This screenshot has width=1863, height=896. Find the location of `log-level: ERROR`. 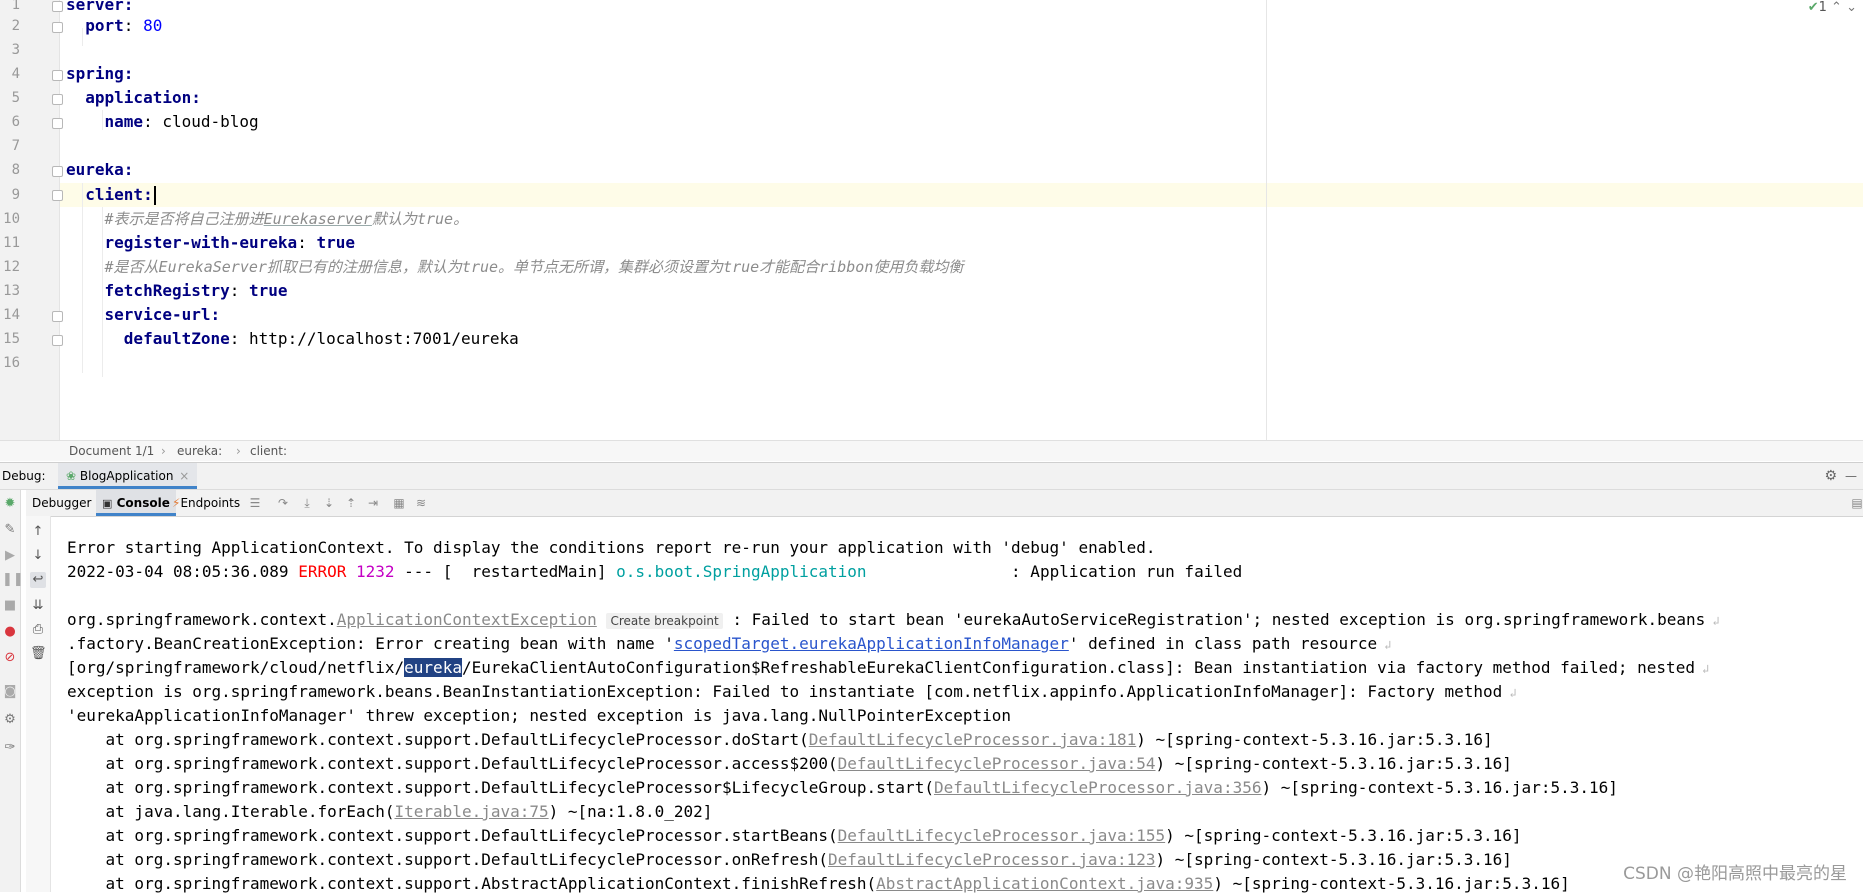

log-level: ERROR is located at coordinates (322, 571).